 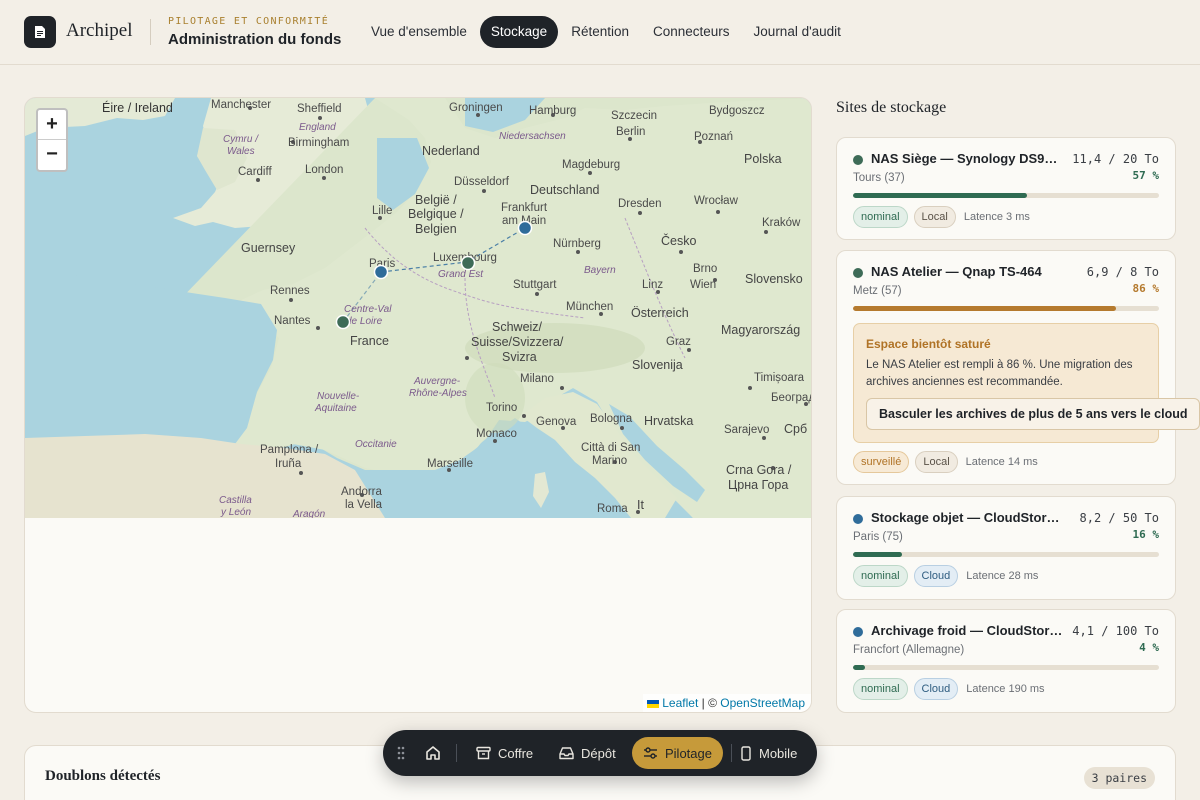 What do you see at coordinates (52, 125) in the screenshot?
I see `zoom-in-button: +` at bounding box center [52, 125].